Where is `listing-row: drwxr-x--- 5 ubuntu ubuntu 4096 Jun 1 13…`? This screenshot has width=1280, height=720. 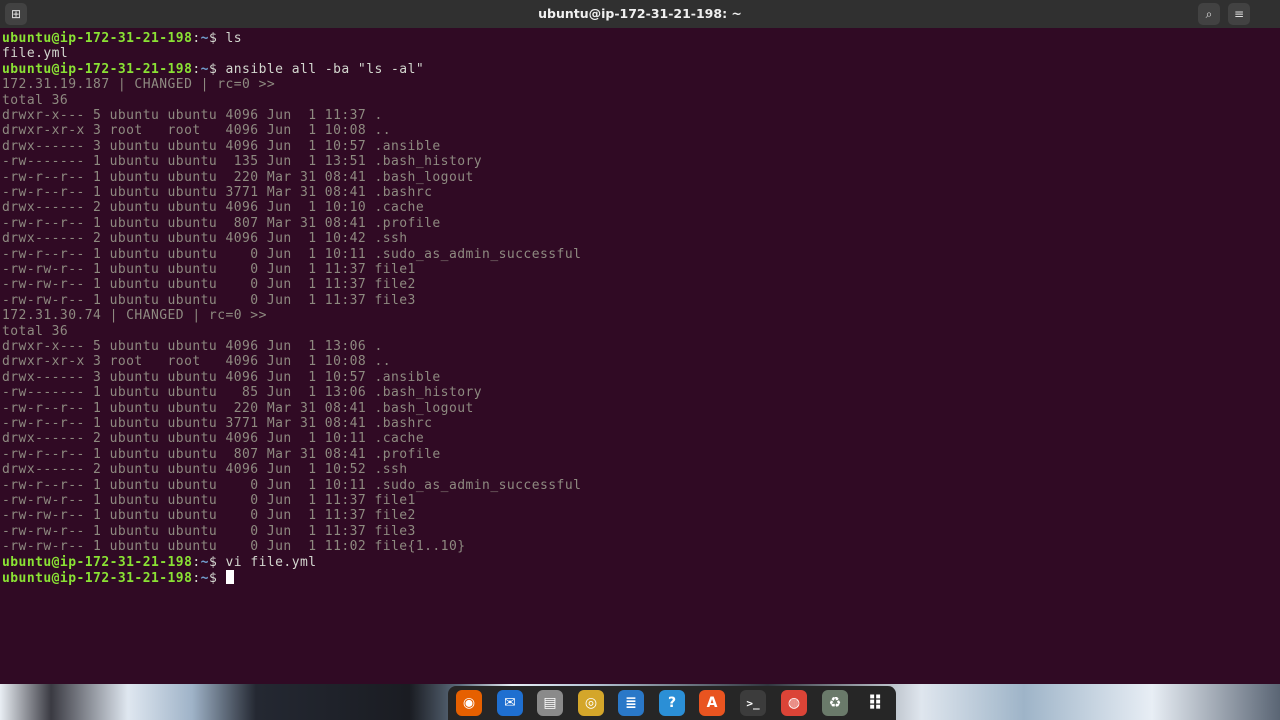
listing-row: drwxr-x--- 5 ubuntu ubuntu 4096 Jun 1 13… is located at coordinates (192, 346).